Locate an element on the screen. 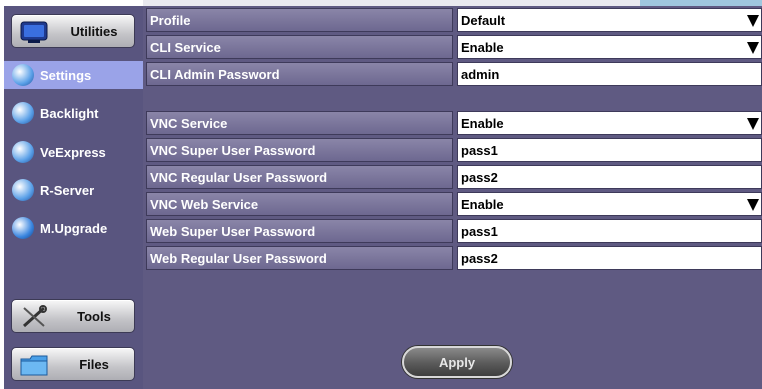 The image size is (762, 389). veexpress-icon is located at coordinates (23, 152).